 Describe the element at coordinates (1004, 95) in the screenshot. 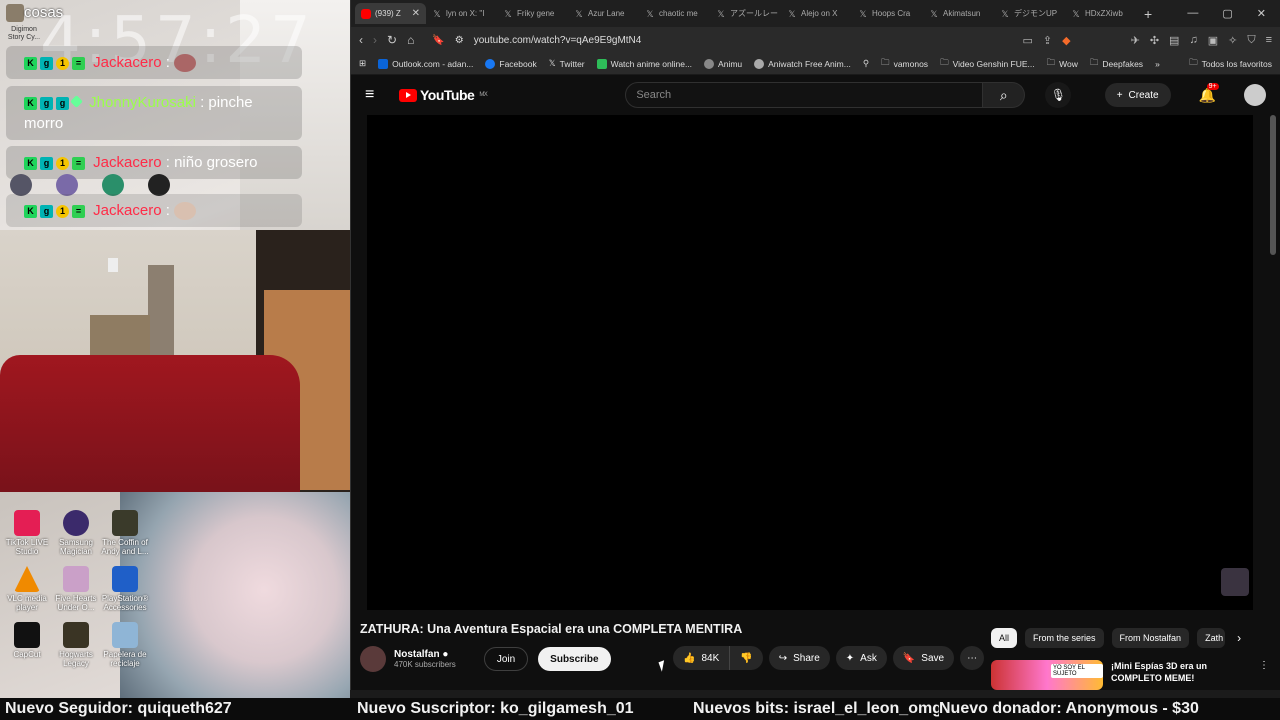

I see `search-button: ⌕` at that location.